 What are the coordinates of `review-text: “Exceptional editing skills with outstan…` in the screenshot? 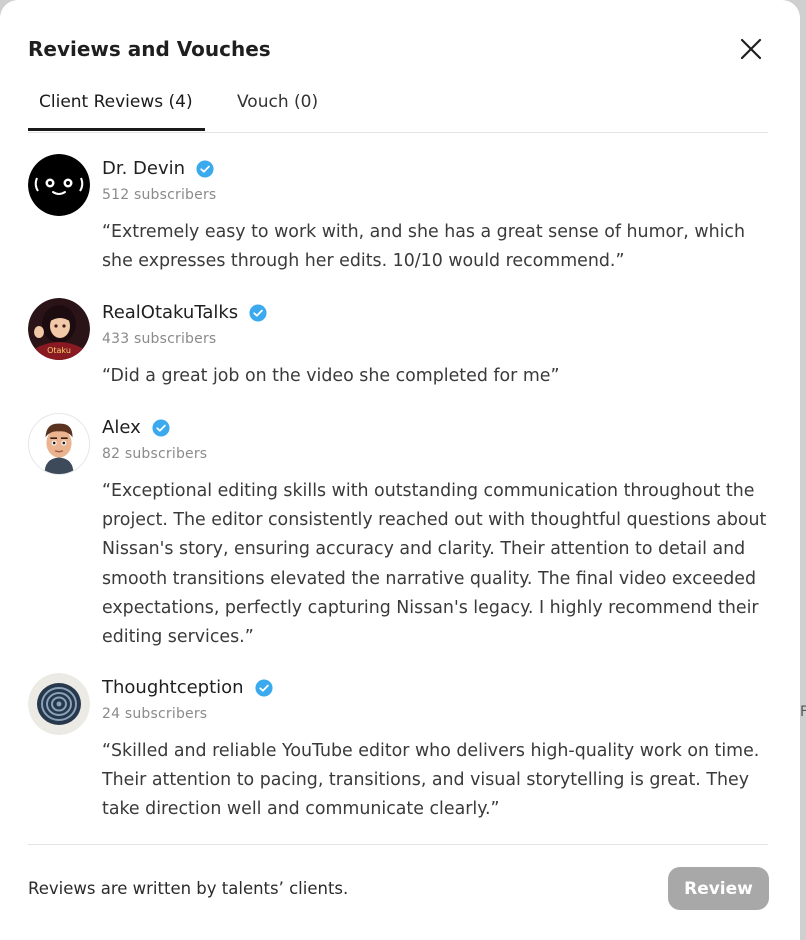 It's located at (434, 564).